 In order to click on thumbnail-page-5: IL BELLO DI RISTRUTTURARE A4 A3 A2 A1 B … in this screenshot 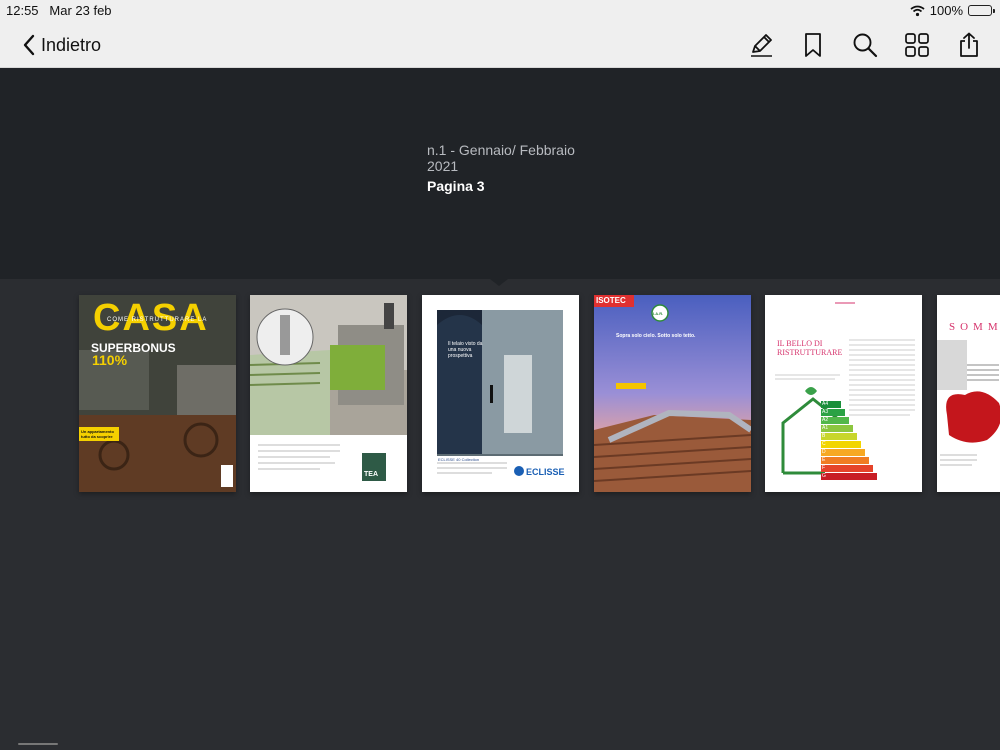, I will do `click(843, 393)`.